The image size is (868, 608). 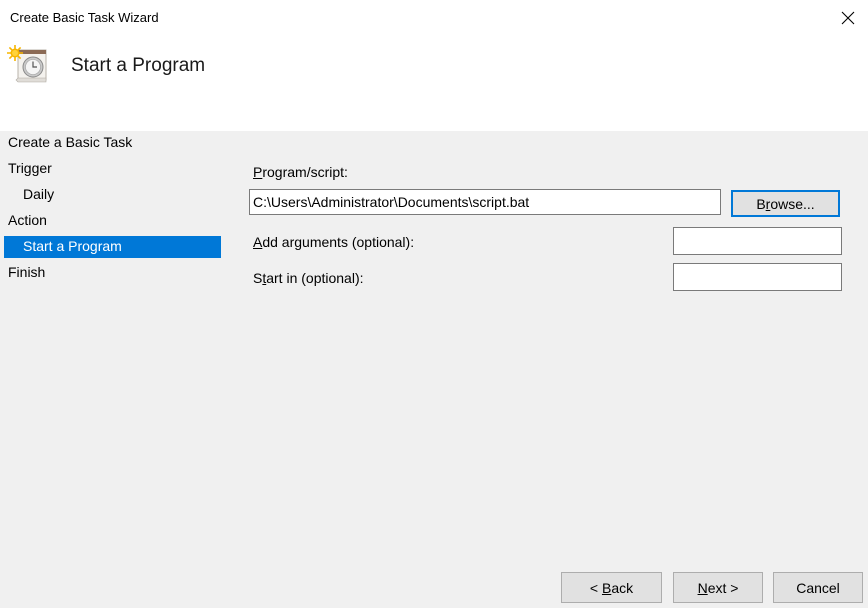 I want to click on step-finish: Finish, so click(x=27, y=272).